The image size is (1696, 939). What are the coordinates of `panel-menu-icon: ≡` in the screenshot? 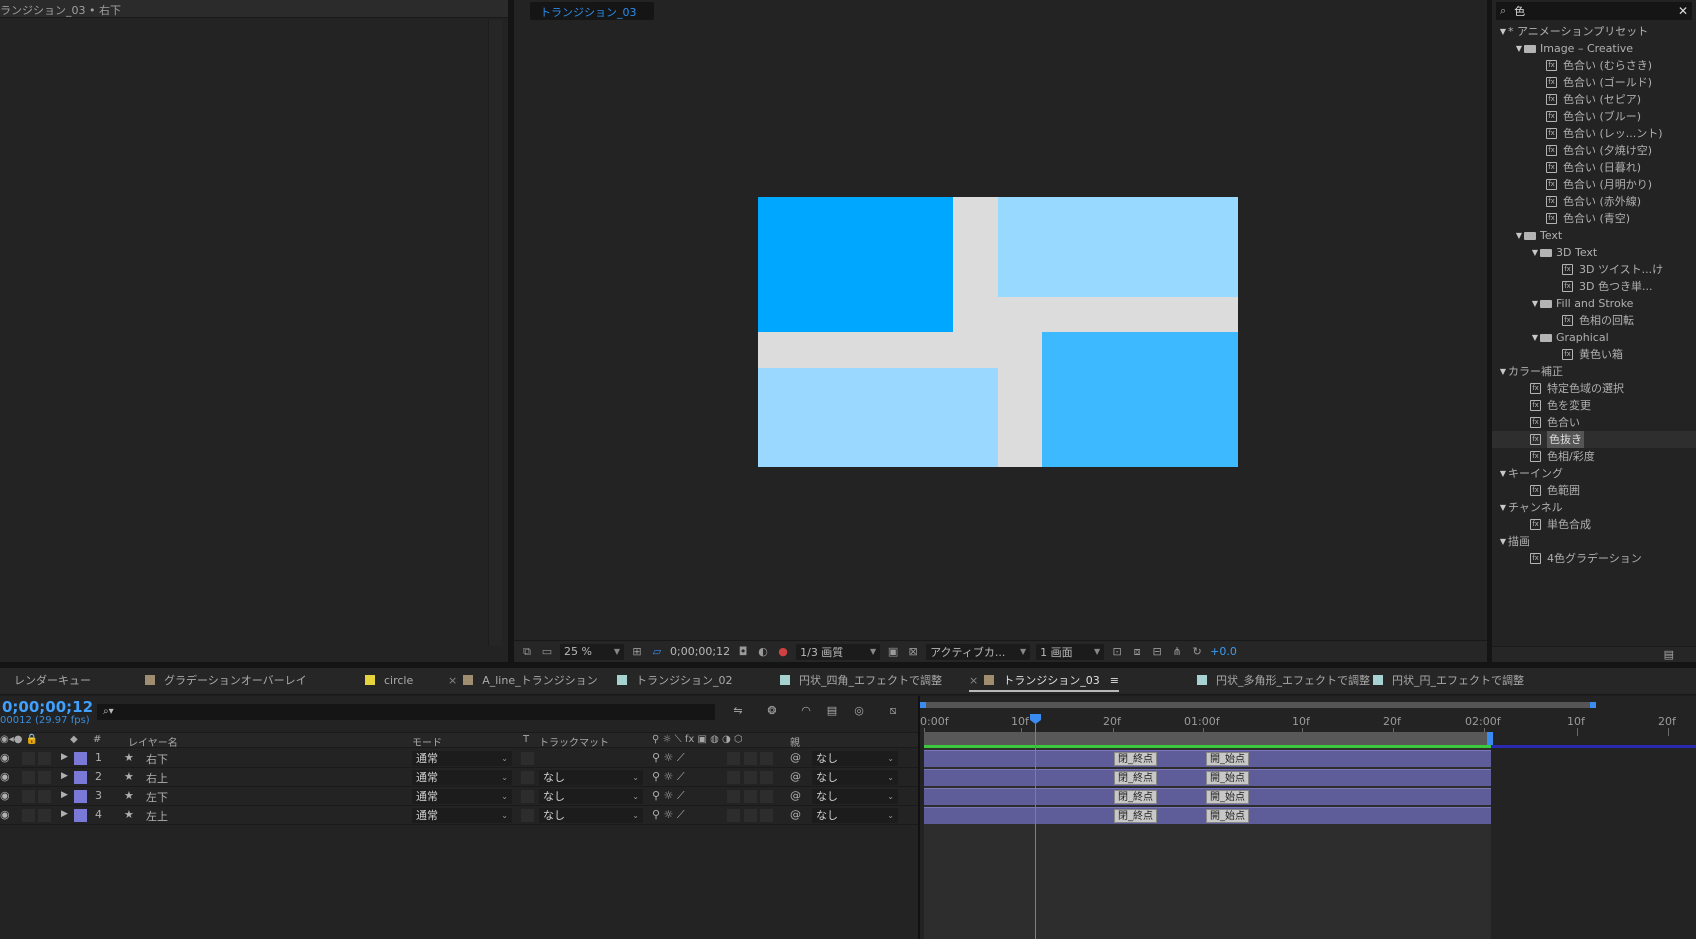 It's located at (1114, 680).